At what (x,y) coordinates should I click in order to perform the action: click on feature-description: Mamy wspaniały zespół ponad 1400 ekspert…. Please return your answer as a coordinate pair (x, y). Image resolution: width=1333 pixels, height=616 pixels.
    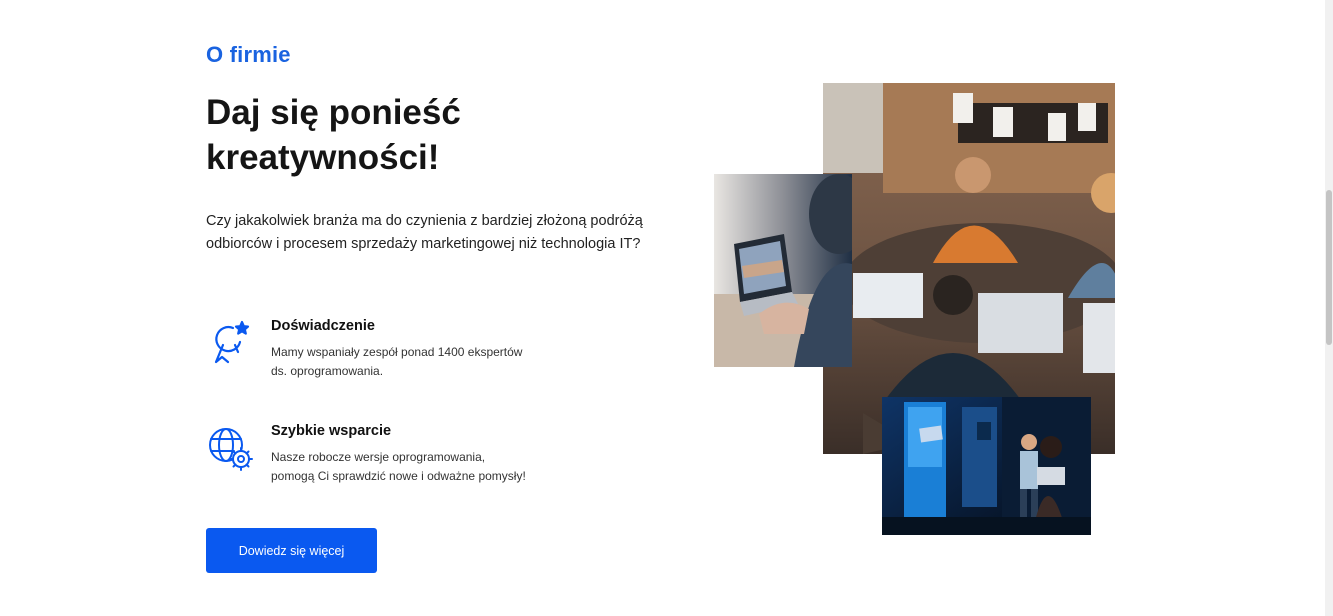
    Looking at the image, I should click on (397, 361).